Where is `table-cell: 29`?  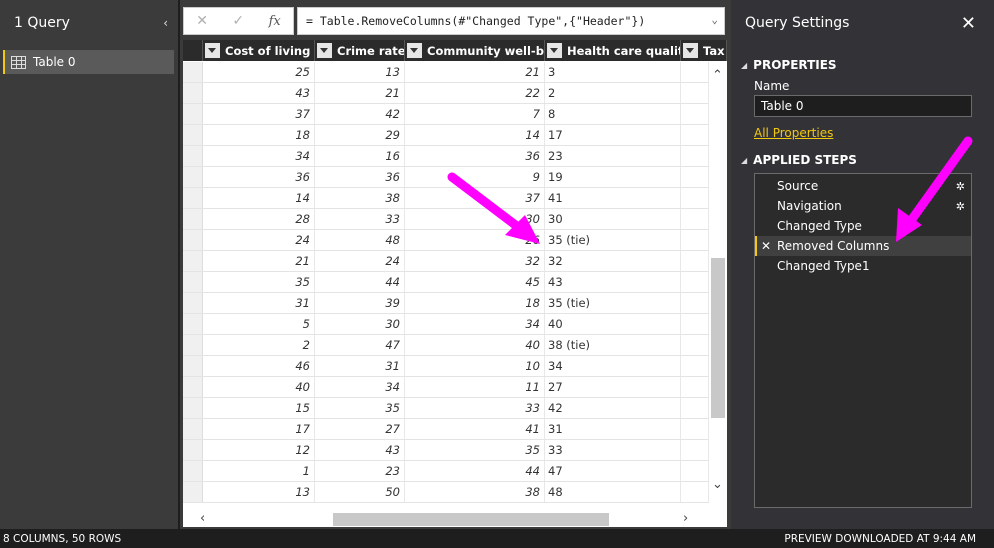 table-cell: 29 is located at coordinates (360, 135).